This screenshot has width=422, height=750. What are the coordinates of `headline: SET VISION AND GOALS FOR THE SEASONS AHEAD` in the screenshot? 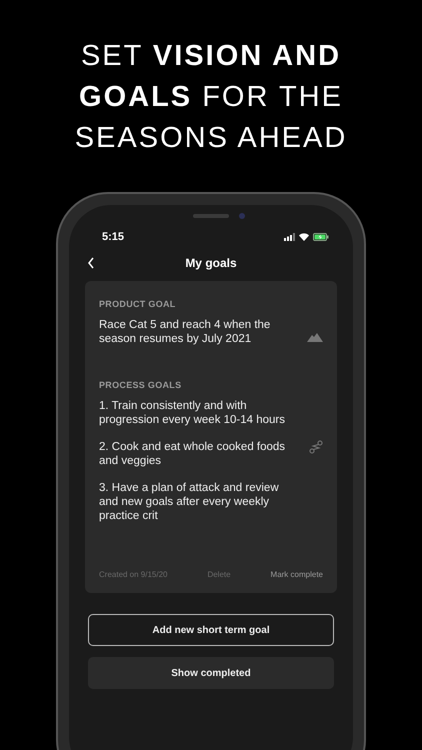 It's located at (211, 97).